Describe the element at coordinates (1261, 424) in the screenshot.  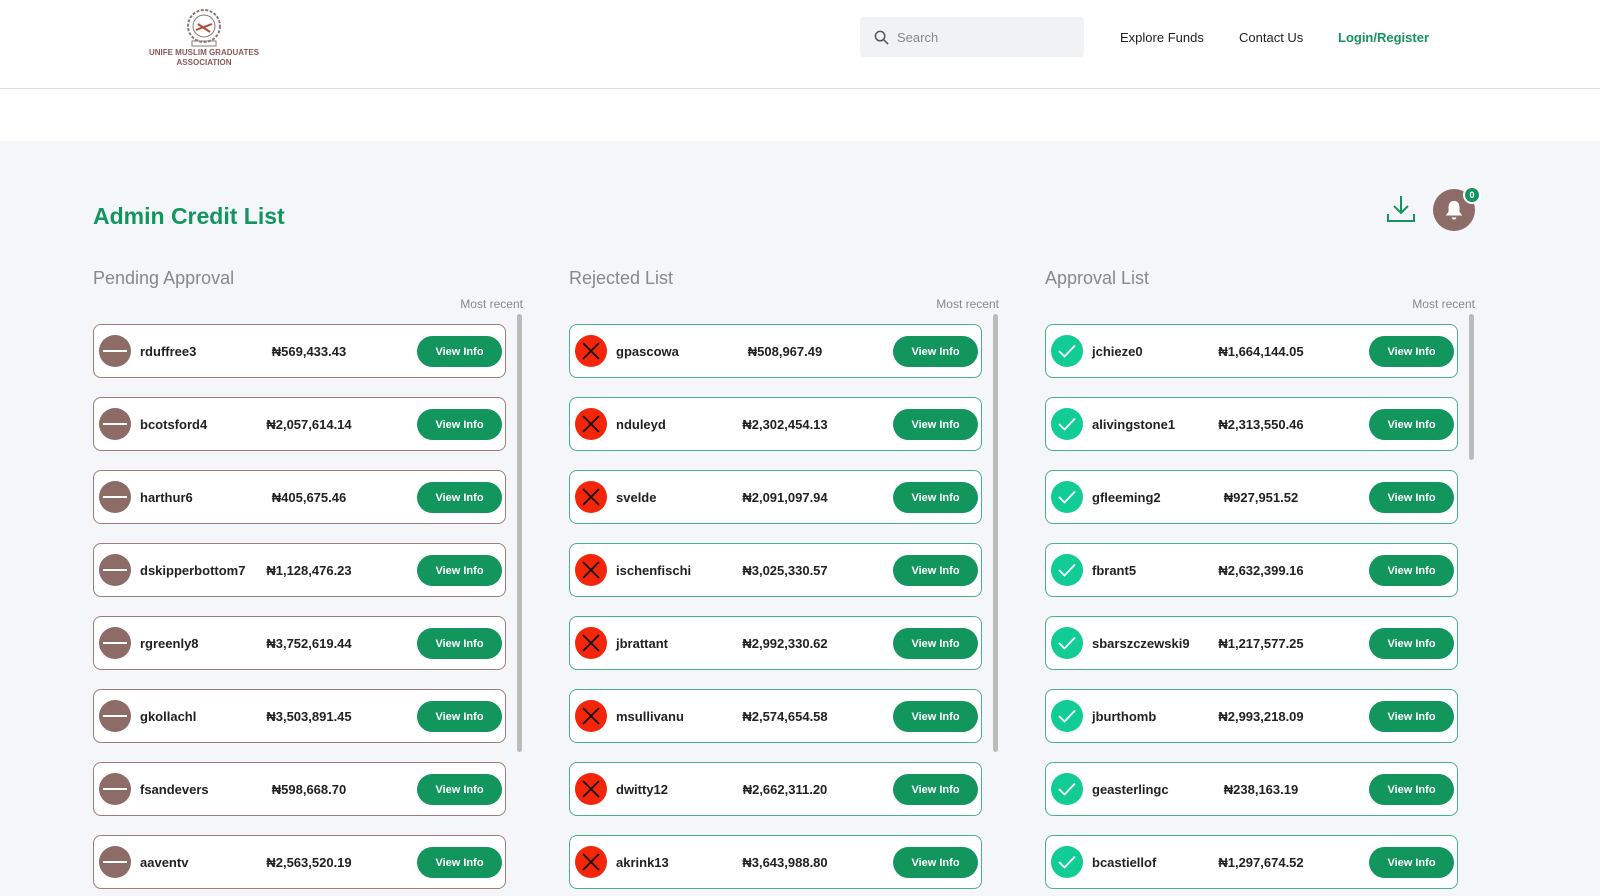
I see `amount: ₦2,313,550.46` at that location.